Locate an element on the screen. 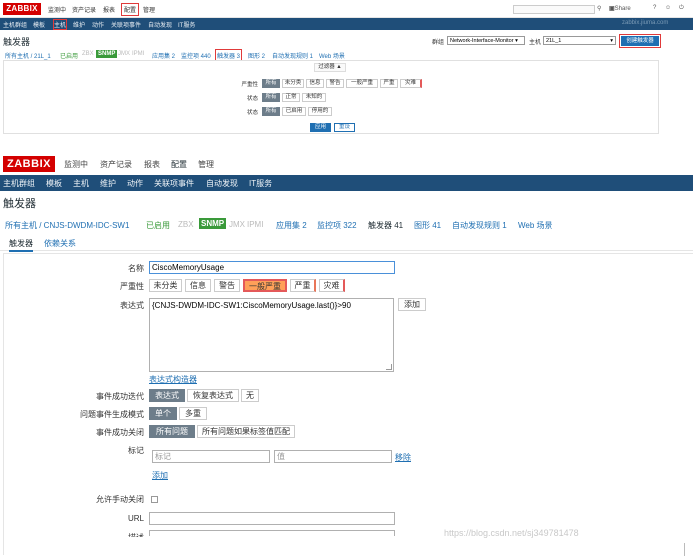 This screenshot has width=693, height=556. severity-warning: 警告 is located at coordinates (227, 285).